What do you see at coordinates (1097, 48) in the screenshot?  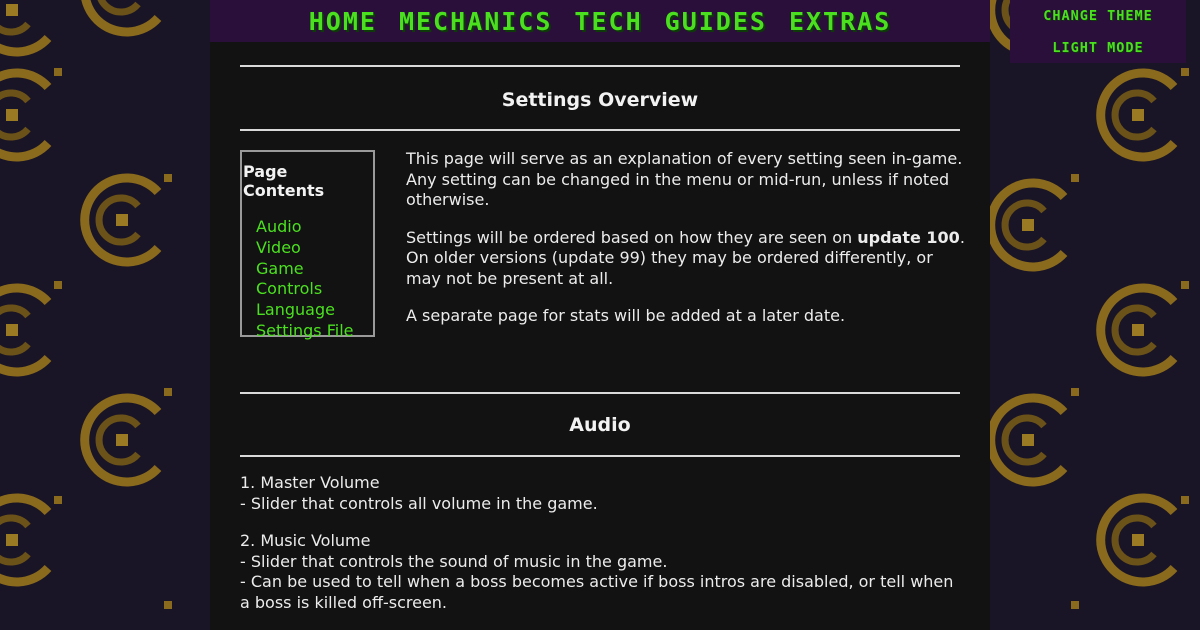 I see `light-mode-button: LIGHT MODE` at bounding box center [1097, 48].